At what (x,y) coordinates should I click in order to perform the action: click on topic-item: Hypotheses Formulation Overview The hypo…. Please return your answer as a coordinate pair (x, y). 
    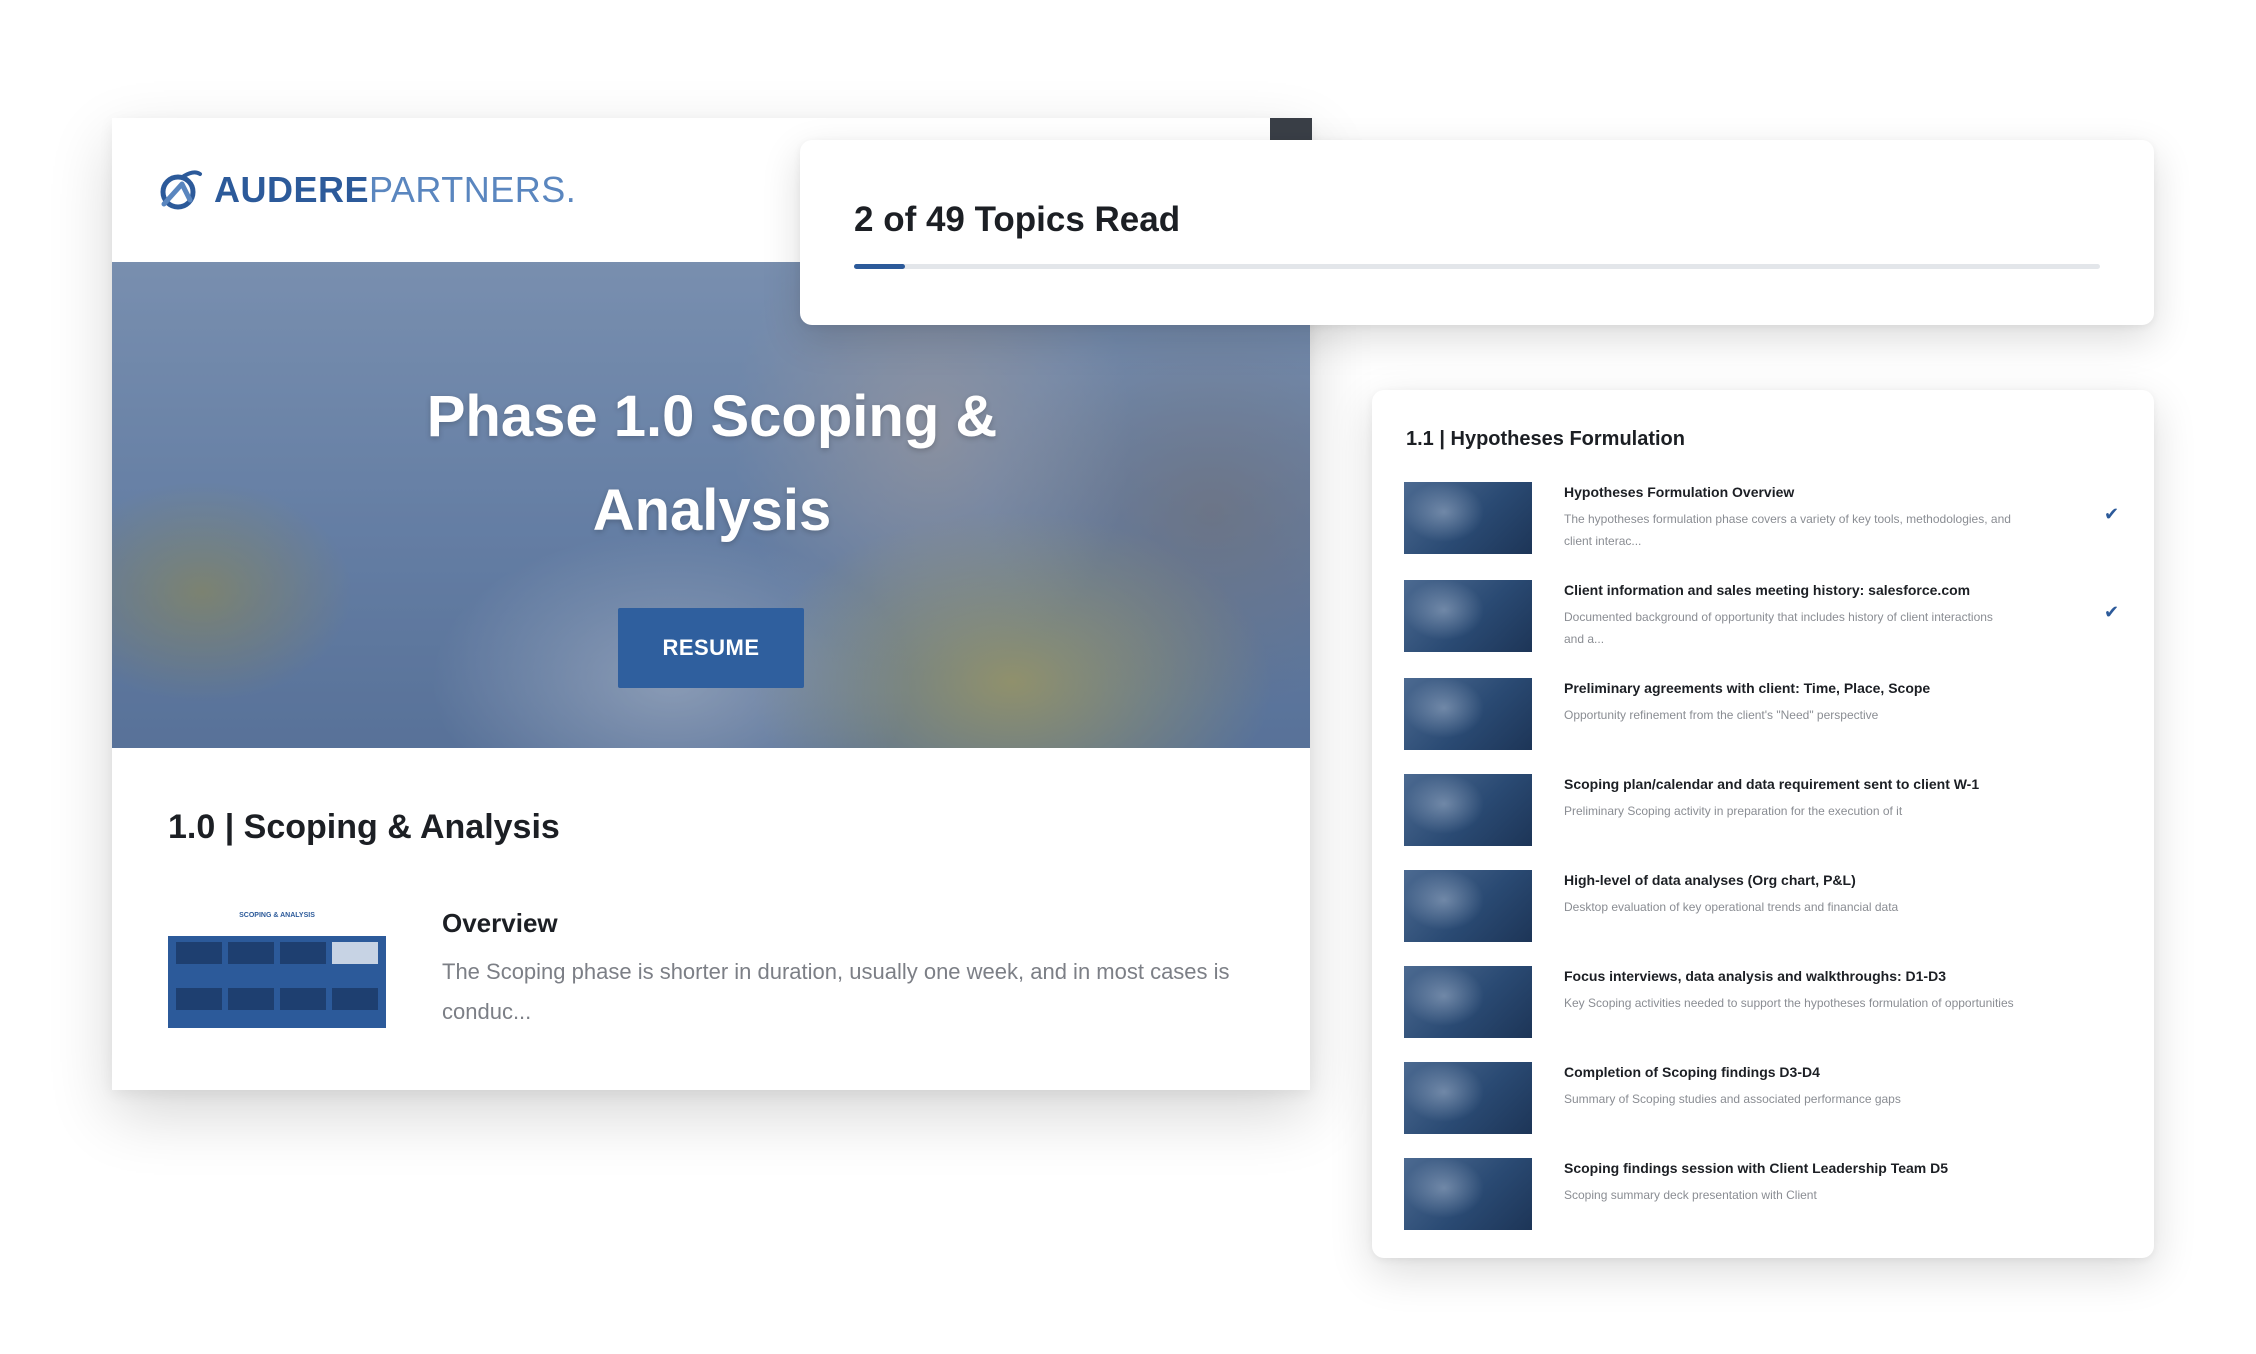
    Looking at the image, I should click on (1769, 520).